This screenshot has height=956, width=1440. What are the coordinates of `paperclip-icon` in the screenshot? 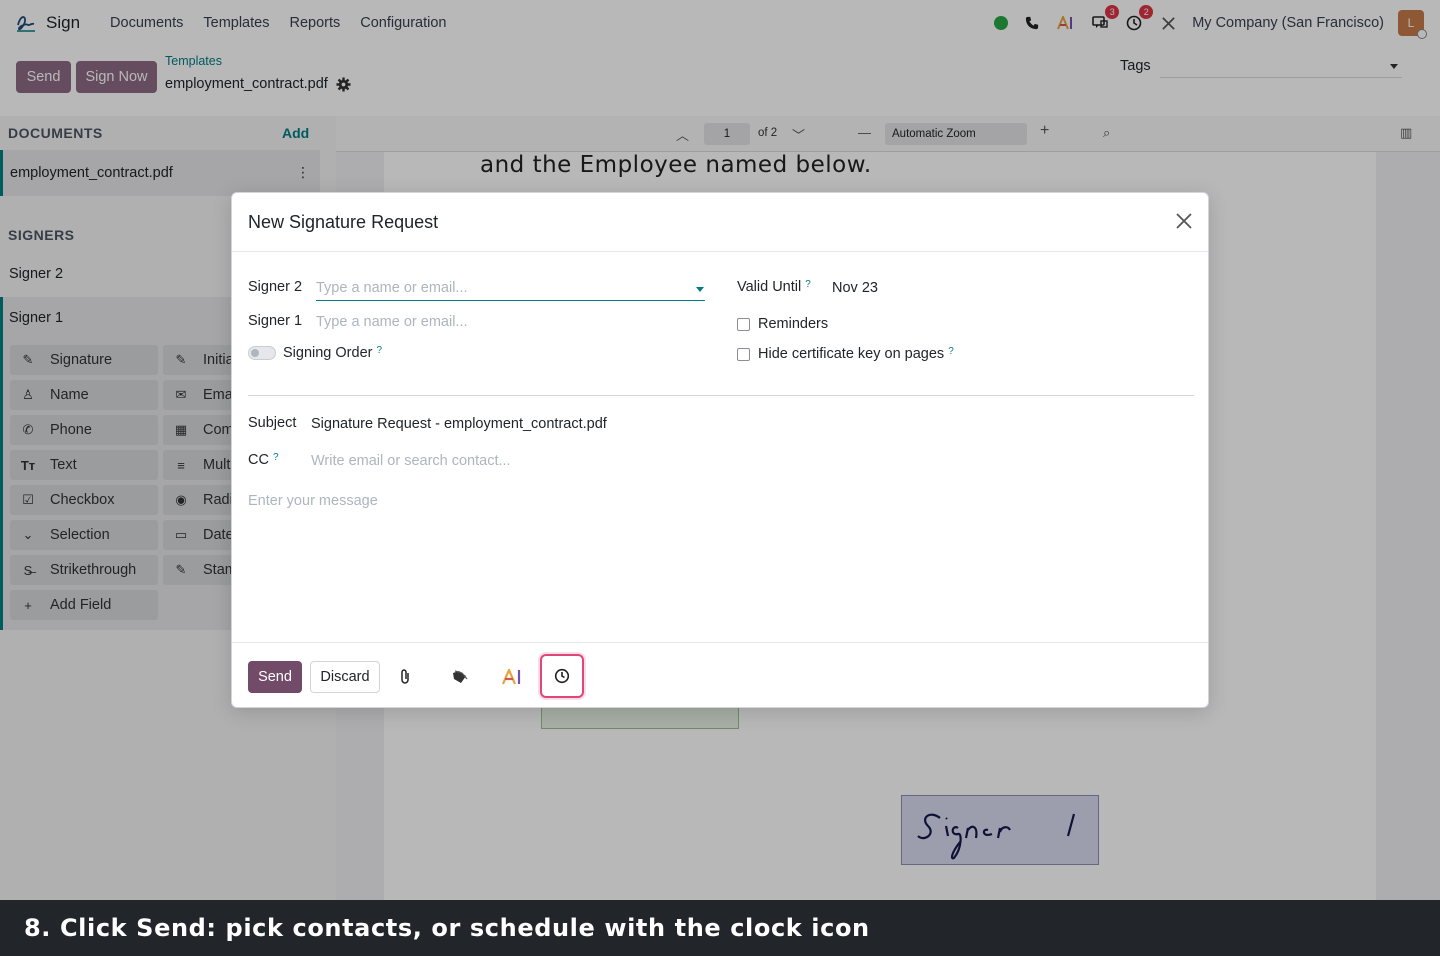 It's located at (405, 677).